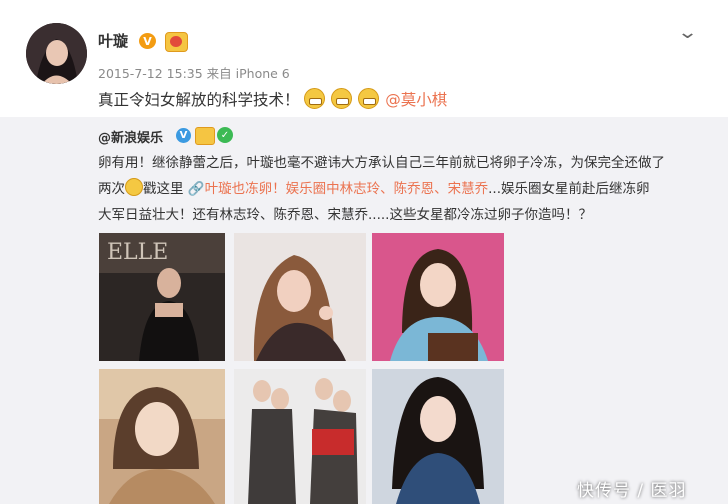 The image size is (728, 504). I want to click on article-link: 叶璇也冻卵！娱乐圈中林志玲、陈乔恩、宋慧乔, so click(347, 189).